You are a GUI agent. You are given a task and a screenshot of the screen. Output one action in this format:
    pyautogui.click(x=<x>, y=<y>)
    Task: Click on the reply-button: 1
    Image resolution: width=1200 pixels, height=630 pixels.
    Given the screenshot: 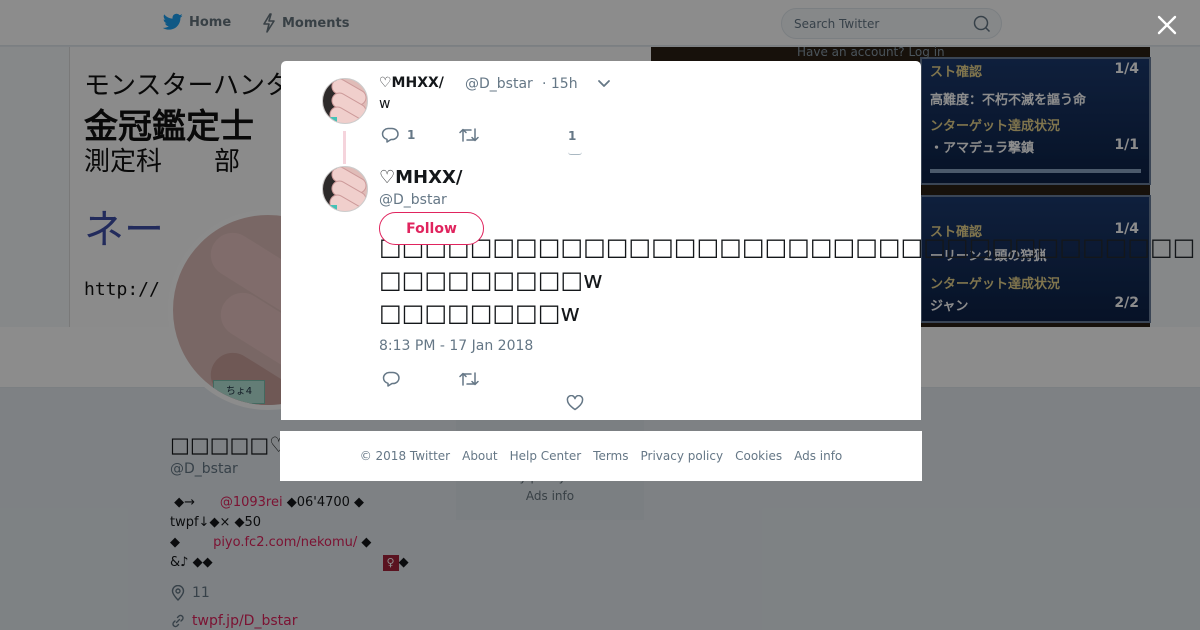 What is the action you would take?
    pyautogui.click(x=398, y=135)
    